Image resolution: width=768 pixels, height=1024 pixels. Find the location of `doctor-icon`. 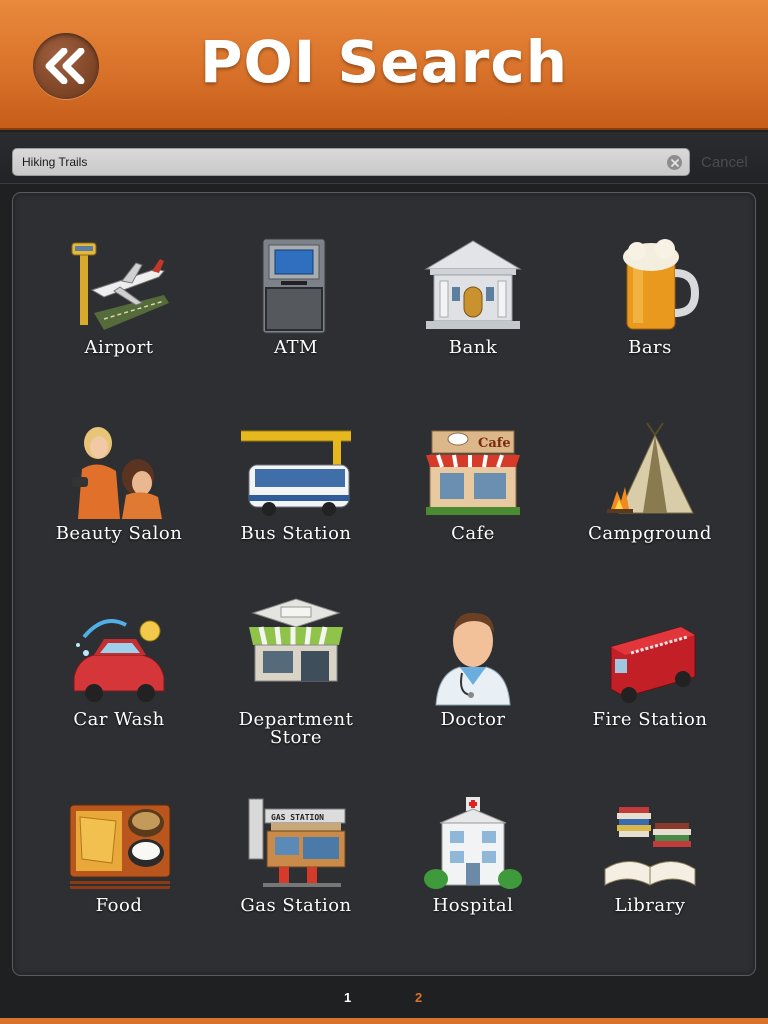

doctor-icon is located at coordinates (473, 659).